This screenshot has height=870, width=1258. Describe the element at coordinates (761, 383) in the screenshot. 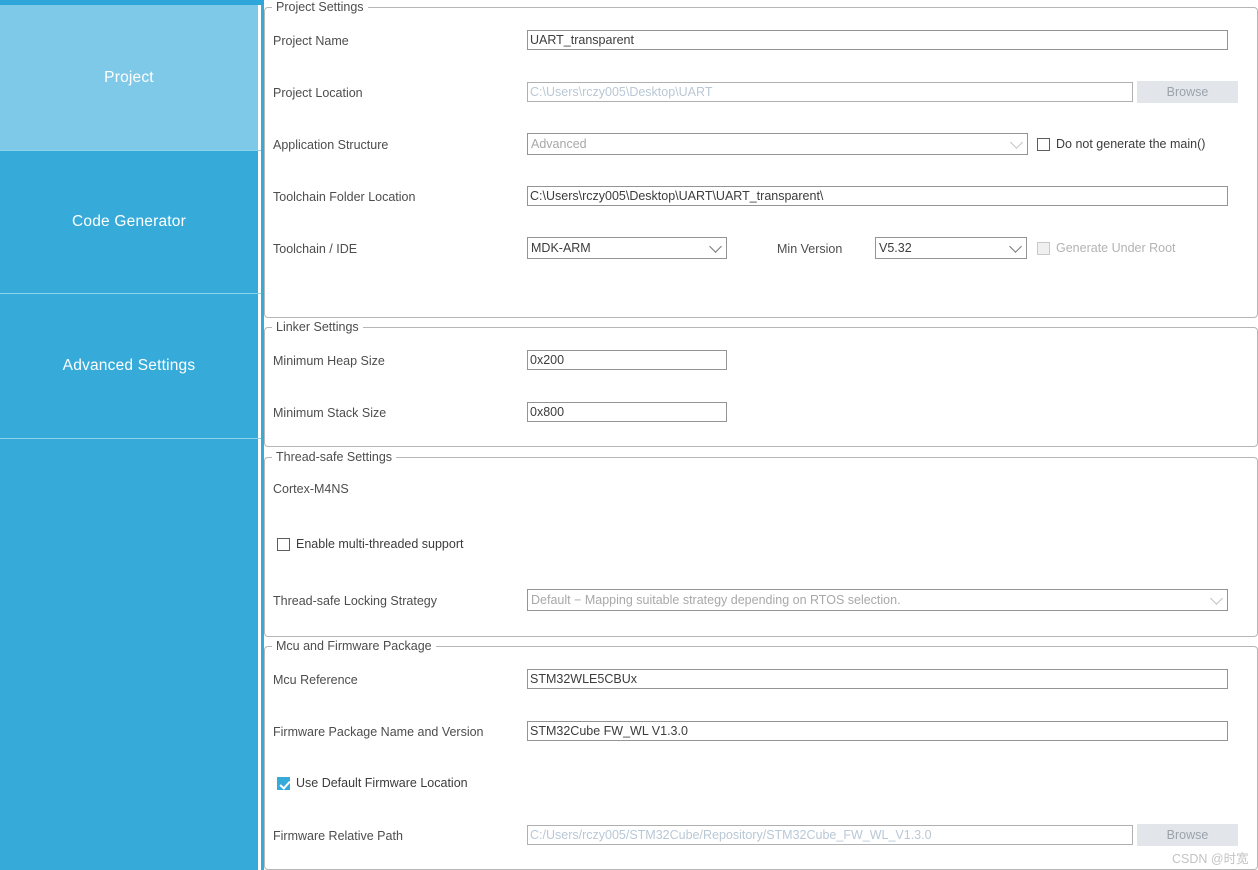

I see `linker-settings-group: Linker Settings` at that location.